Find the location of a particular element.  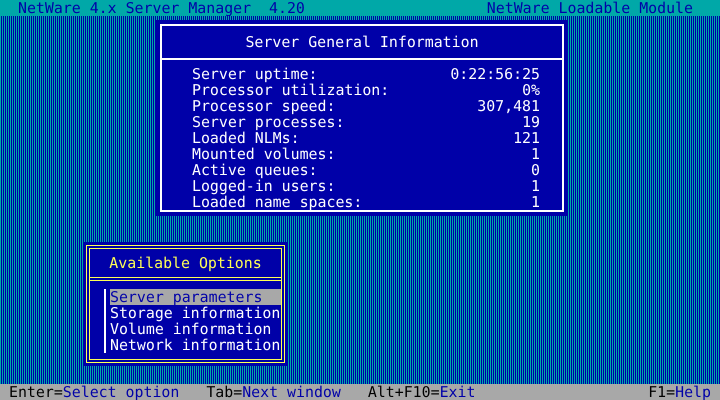

menu-item: Storage information is located at coordinates (195, 313).